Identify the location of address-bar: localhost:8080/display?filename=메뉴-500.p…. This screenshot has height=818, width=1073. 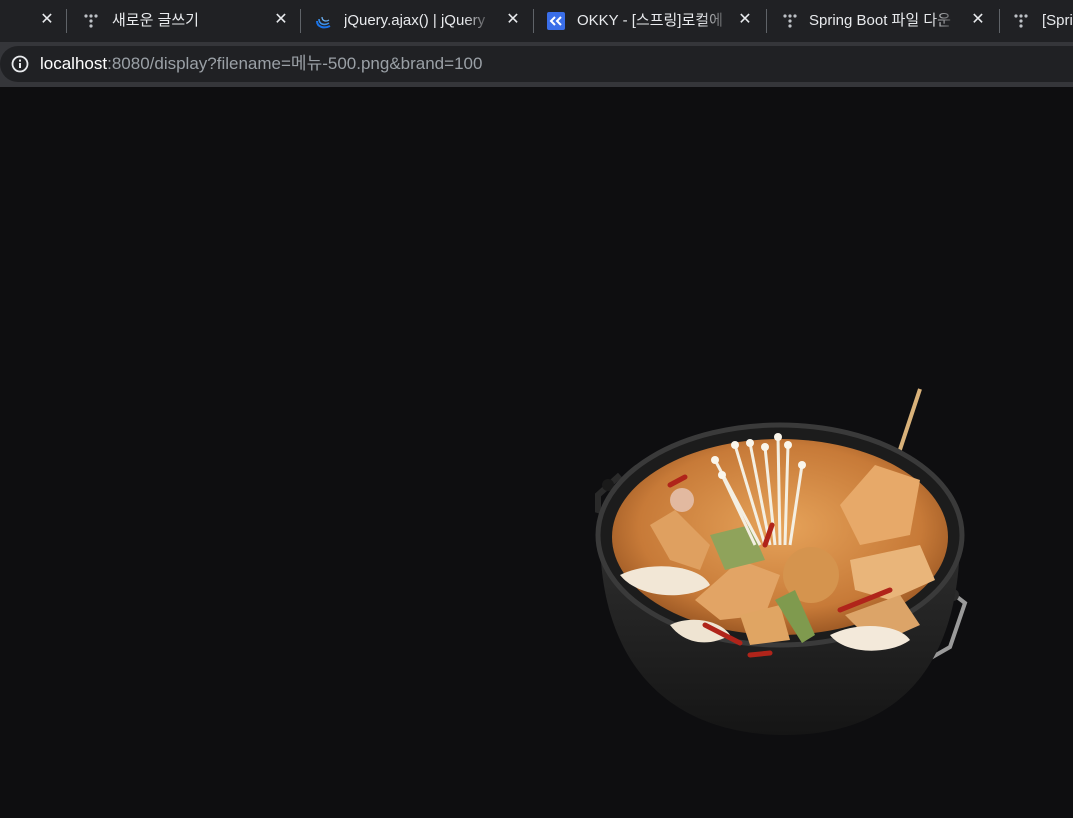
(536, 64).